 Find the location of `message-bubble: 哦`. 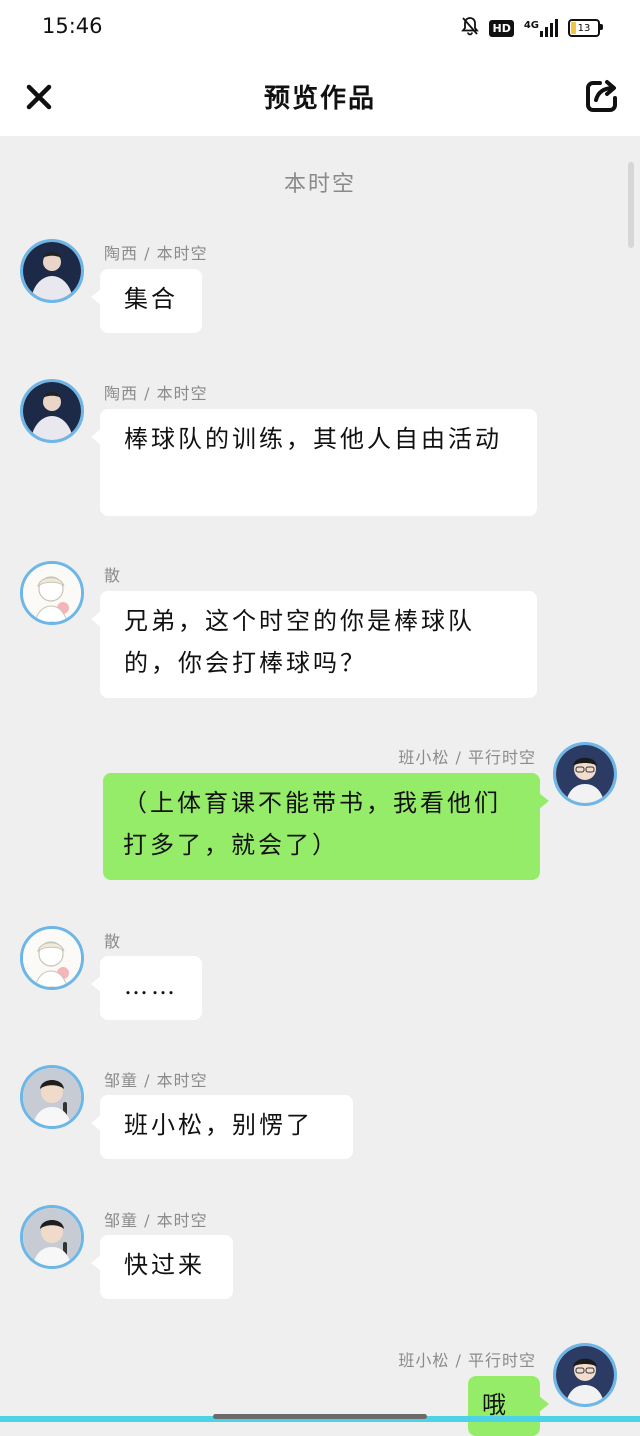

message-bubble: 哦 is located at coordinates (508, 1406).